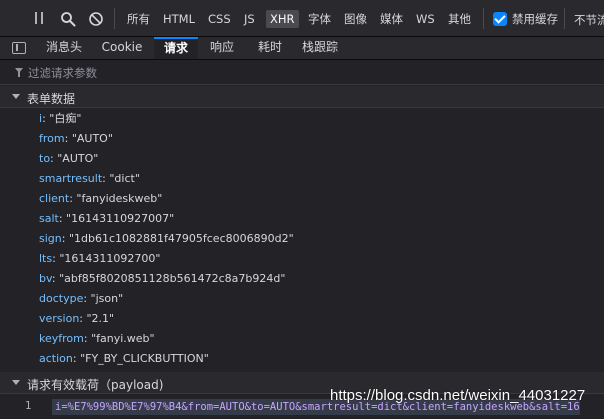 The image size is (604, 419). Describe the element at coordinates (249, 19) in the screenshot. I see `filter-type-js: JS` at that location.